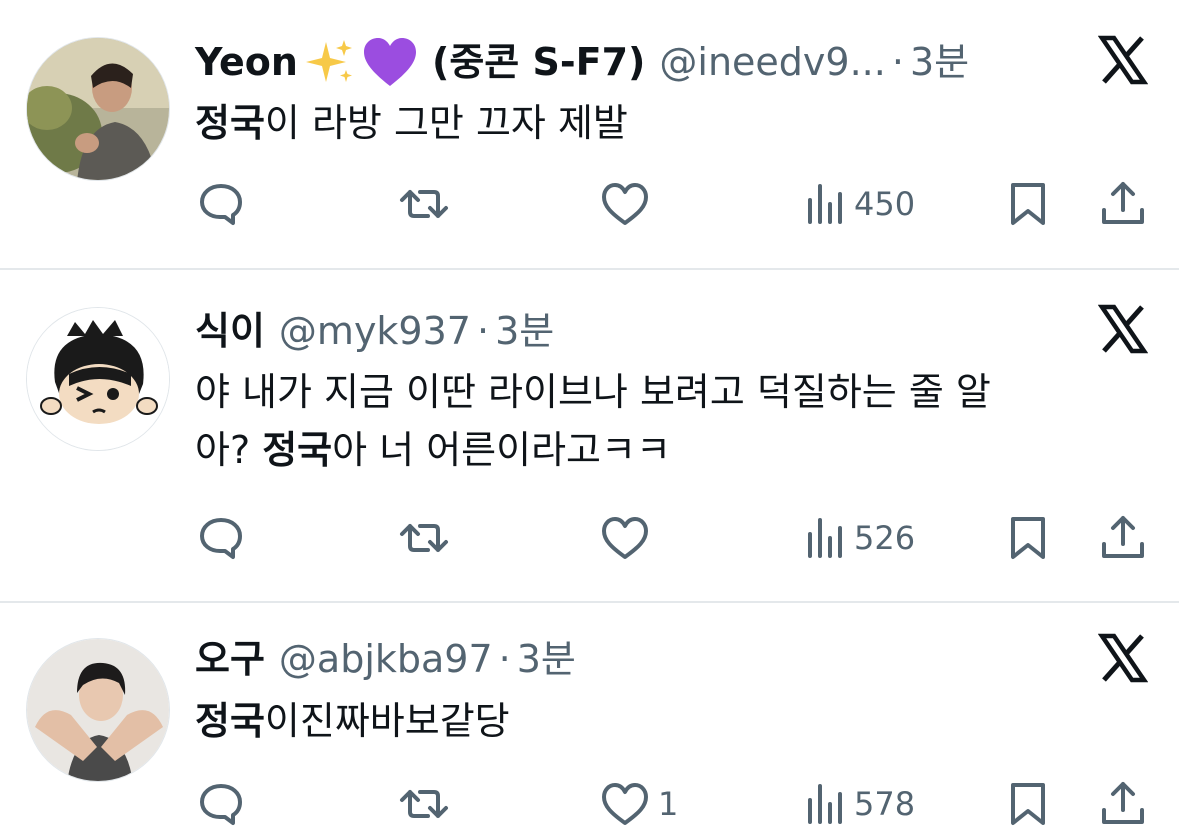 The image size is (1179, 836). I want to click on view-count: 578, so click(885, 804).